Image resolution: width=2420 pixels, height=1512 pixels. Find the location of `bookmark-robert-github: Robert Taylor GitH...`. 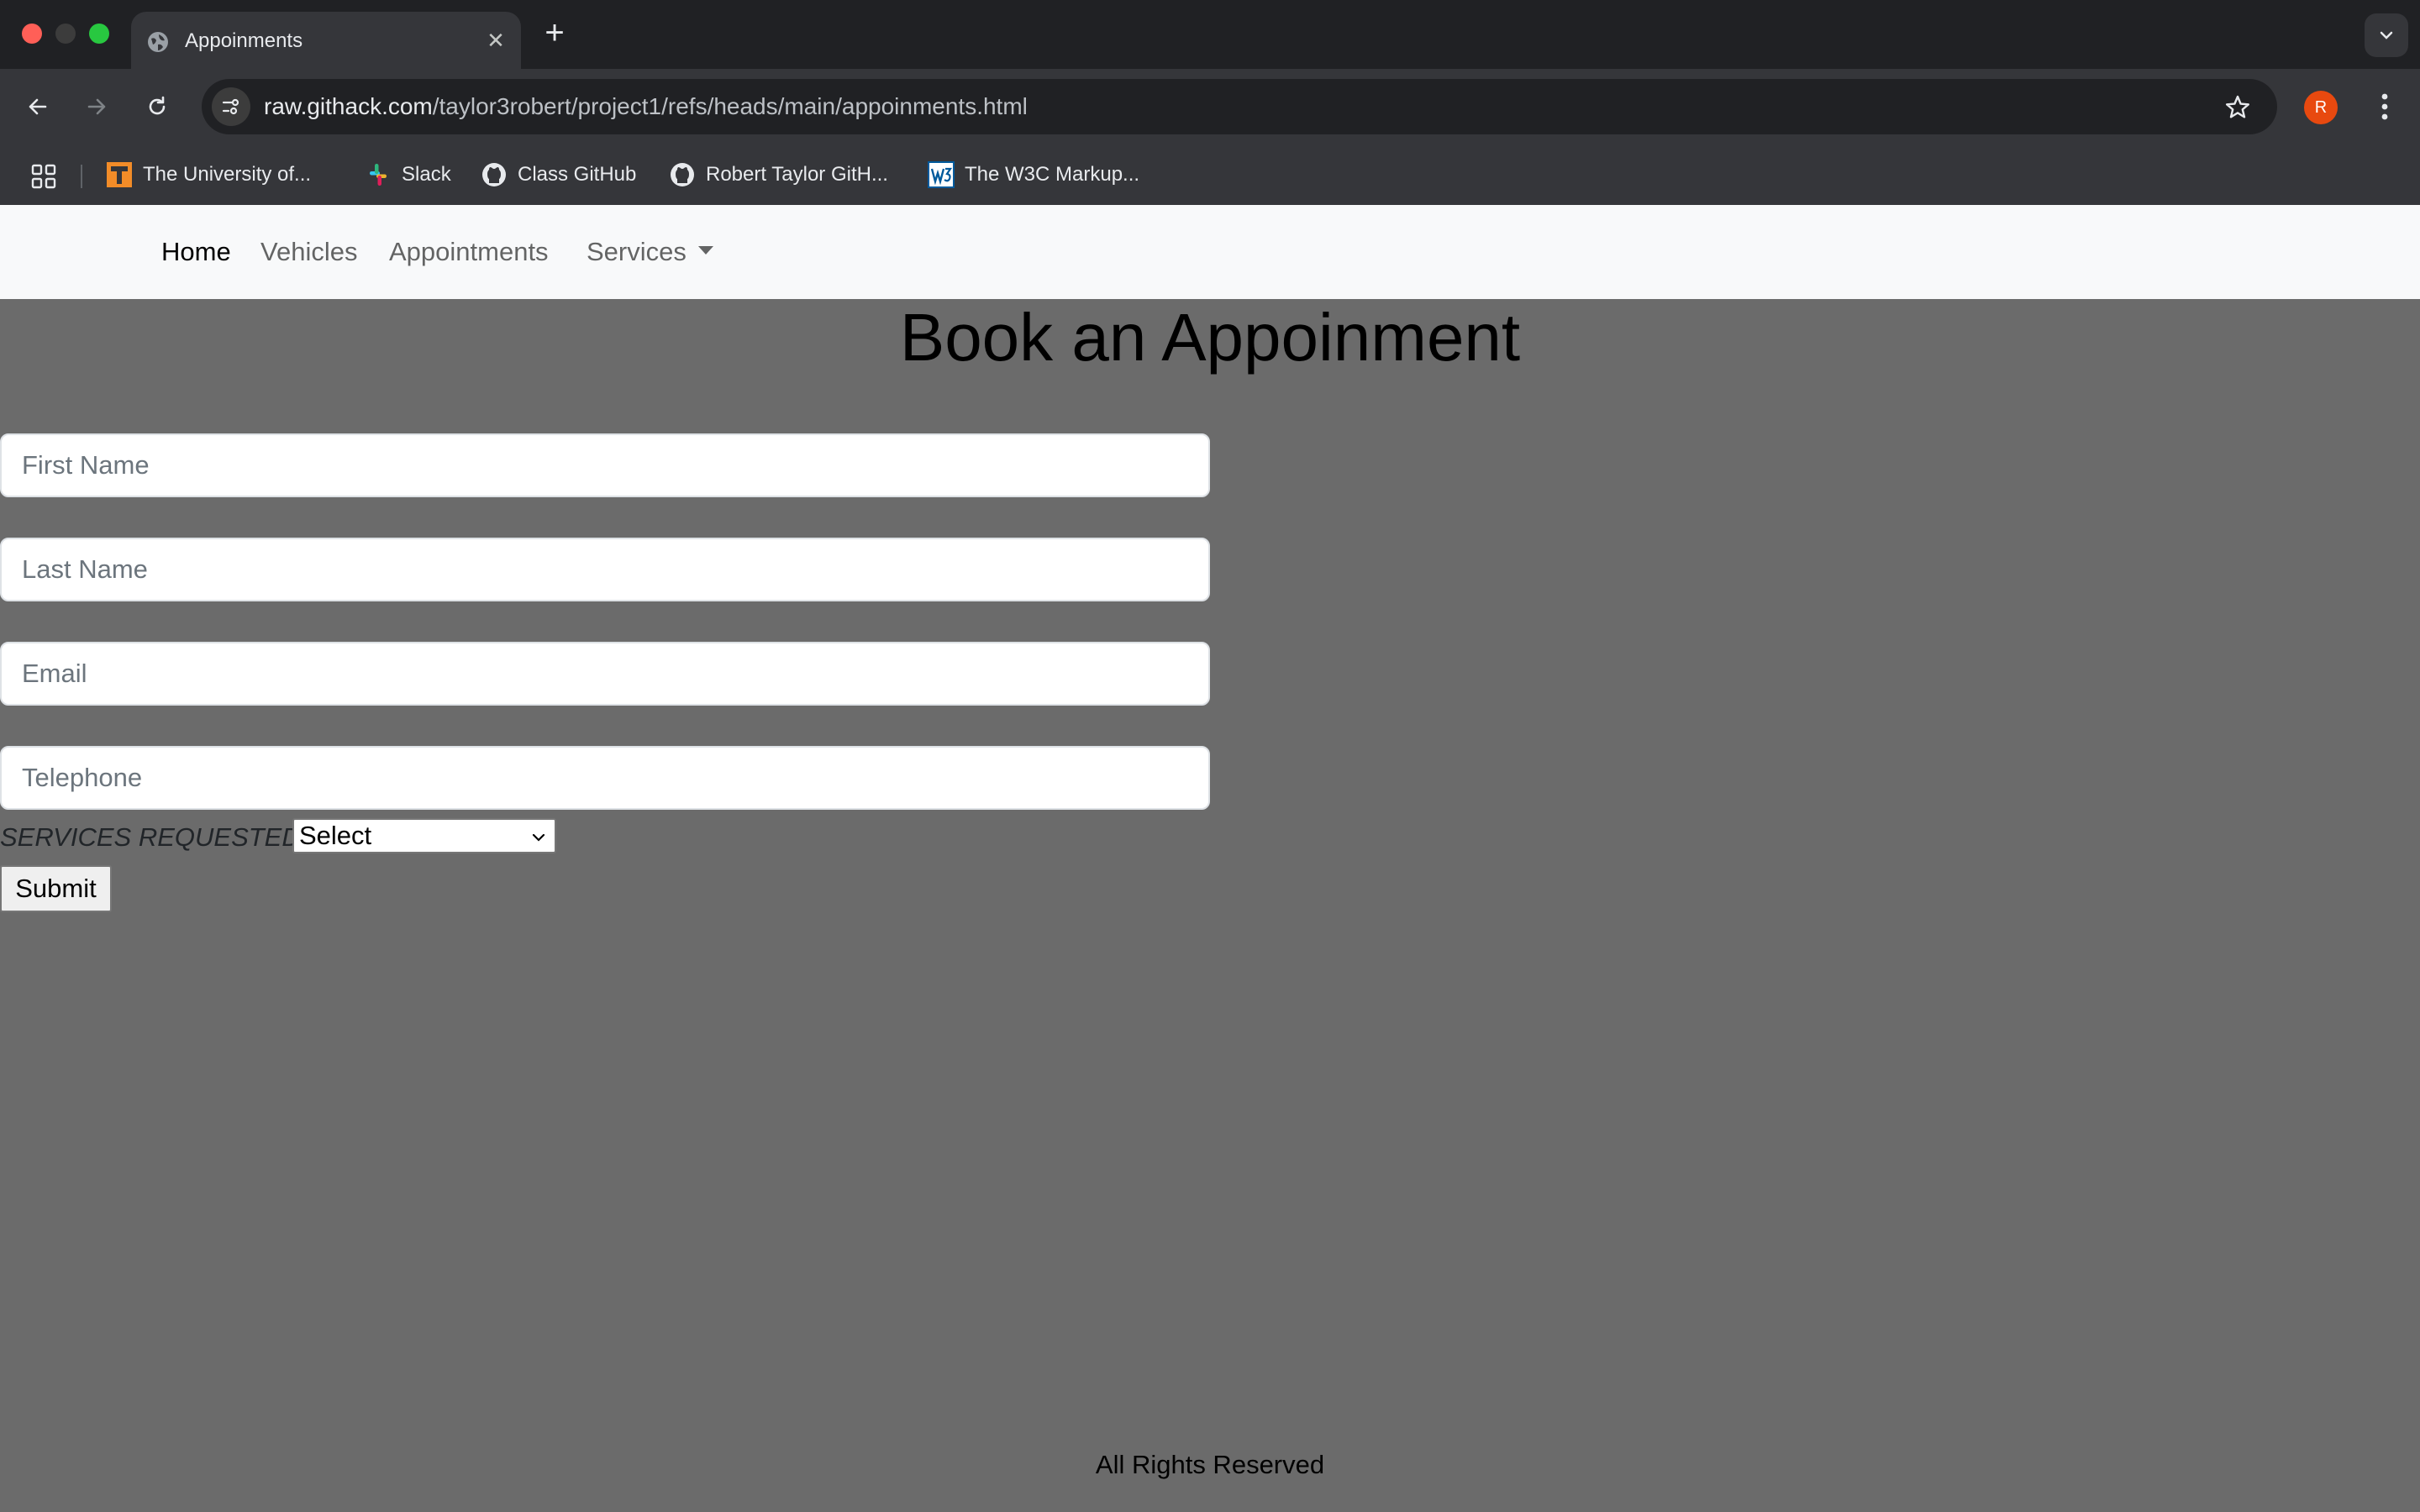

bookmark-robert-github: Robert Taylor GitH... is located at coordinates (779, 175).